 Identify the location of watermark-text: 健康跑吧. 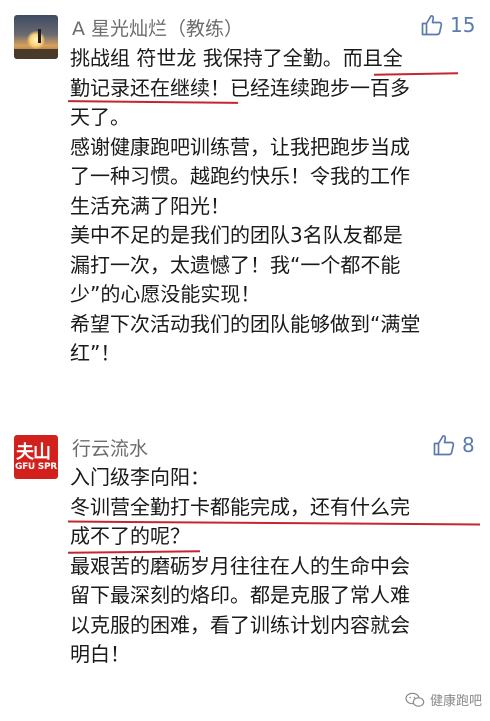
(455, 701).